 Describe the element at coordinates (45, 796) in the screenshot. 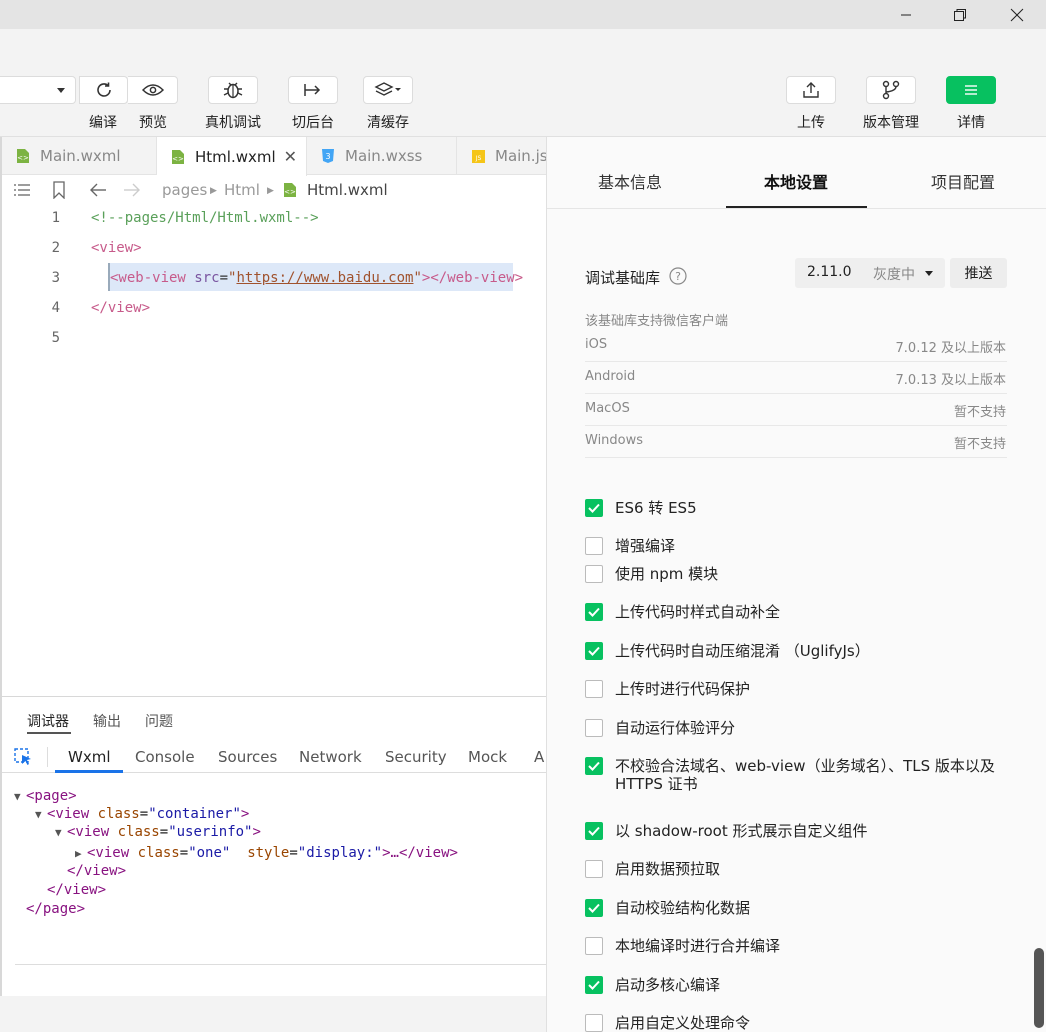

I see `wxml-tree-node: ▼ <page>` at that location.